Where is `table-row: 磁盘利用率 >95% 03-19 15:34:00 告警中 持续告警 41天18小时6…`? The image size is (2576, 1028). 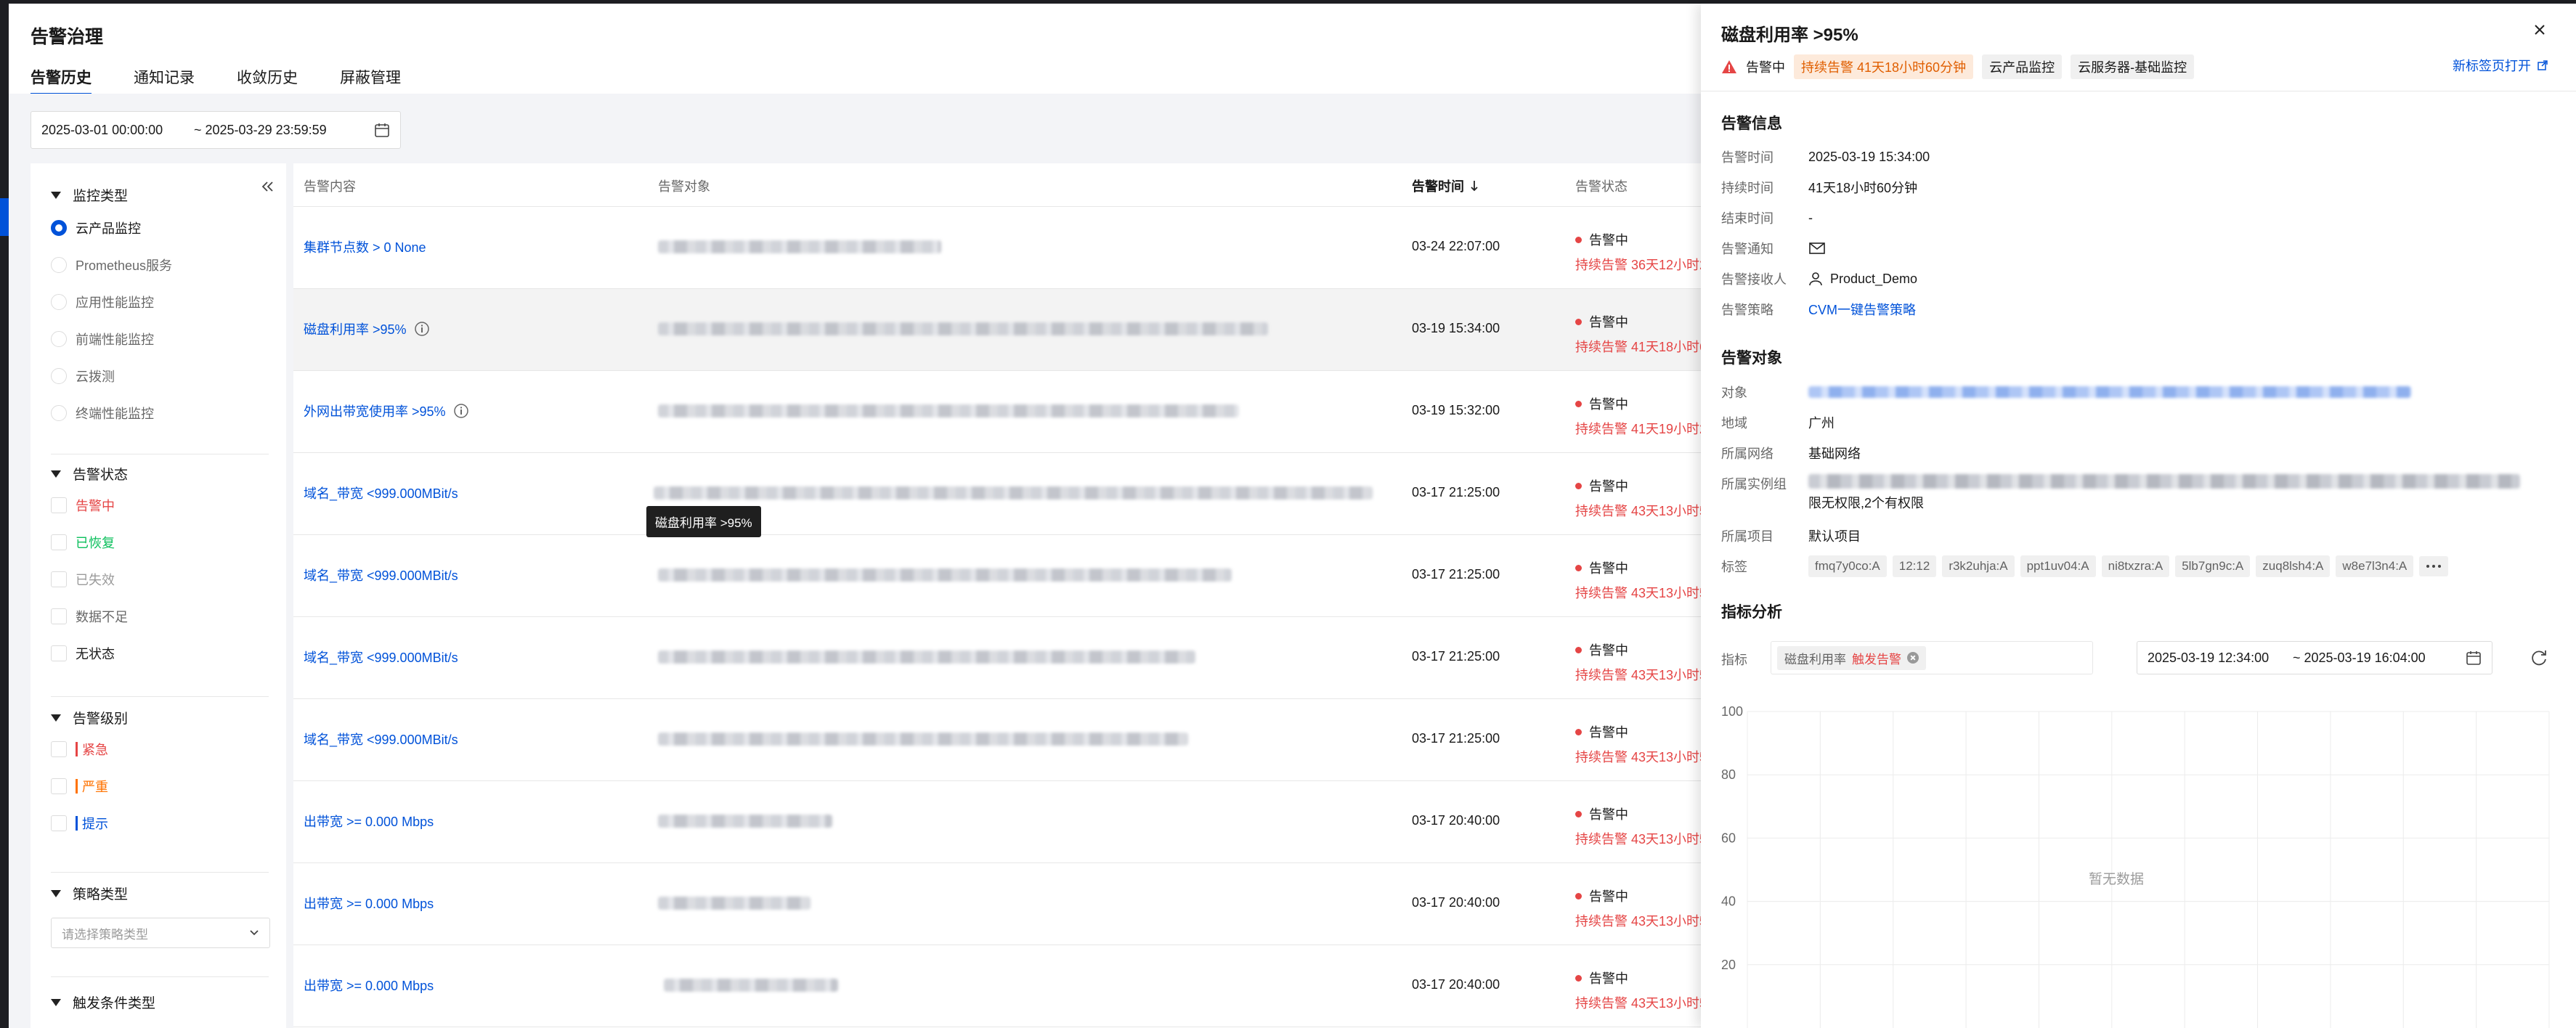 table-row: 磁盘利用率 >95% 03-19 15:34:00 告警中 持续告警 41天18小时6… is located at coordinates (998, 330).